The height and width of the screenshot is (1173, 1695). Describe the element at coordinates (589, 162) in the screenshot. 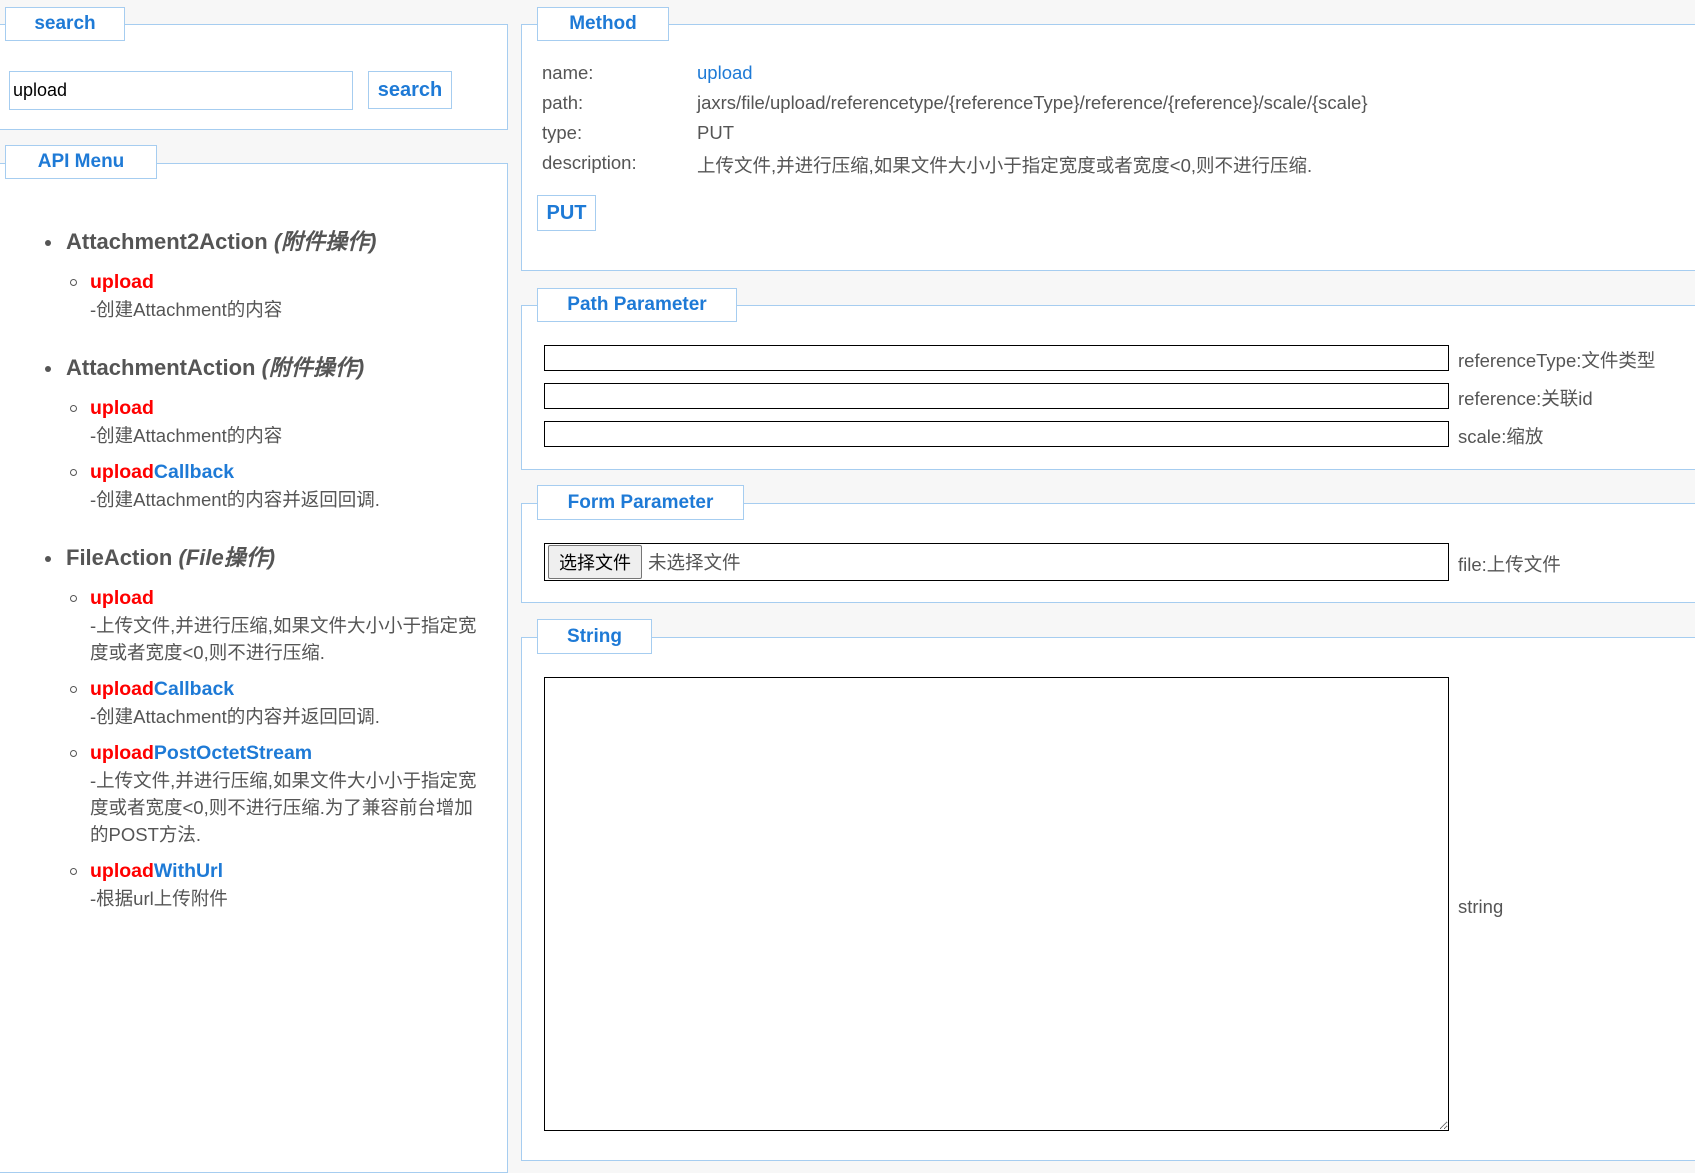

I see `label: description:` at that location.